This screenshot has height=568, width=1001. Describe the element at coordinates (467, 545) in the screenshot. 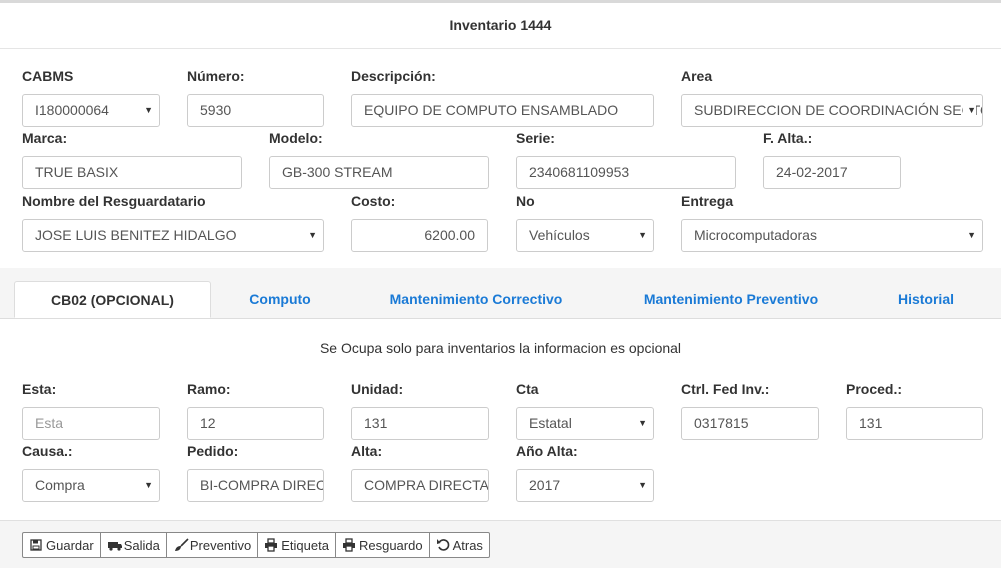

I see `atras-label: Atras` at that location.